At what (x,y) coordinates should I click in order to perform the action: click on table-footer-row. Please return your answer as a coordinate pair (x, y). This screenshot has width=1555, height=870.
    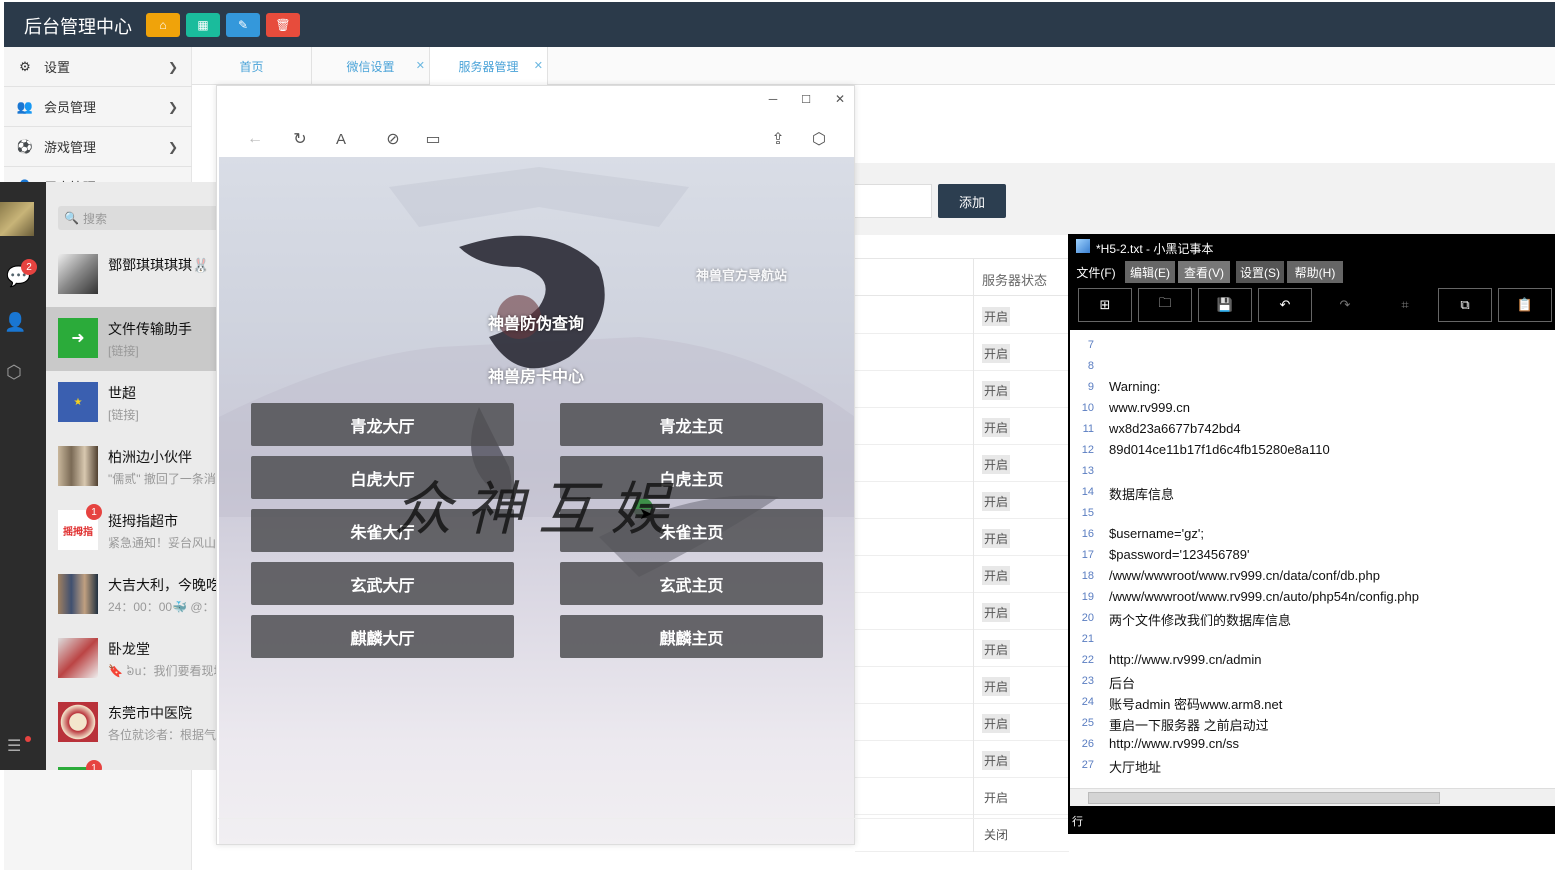
    Looking at the image, I should click on (643, 835).